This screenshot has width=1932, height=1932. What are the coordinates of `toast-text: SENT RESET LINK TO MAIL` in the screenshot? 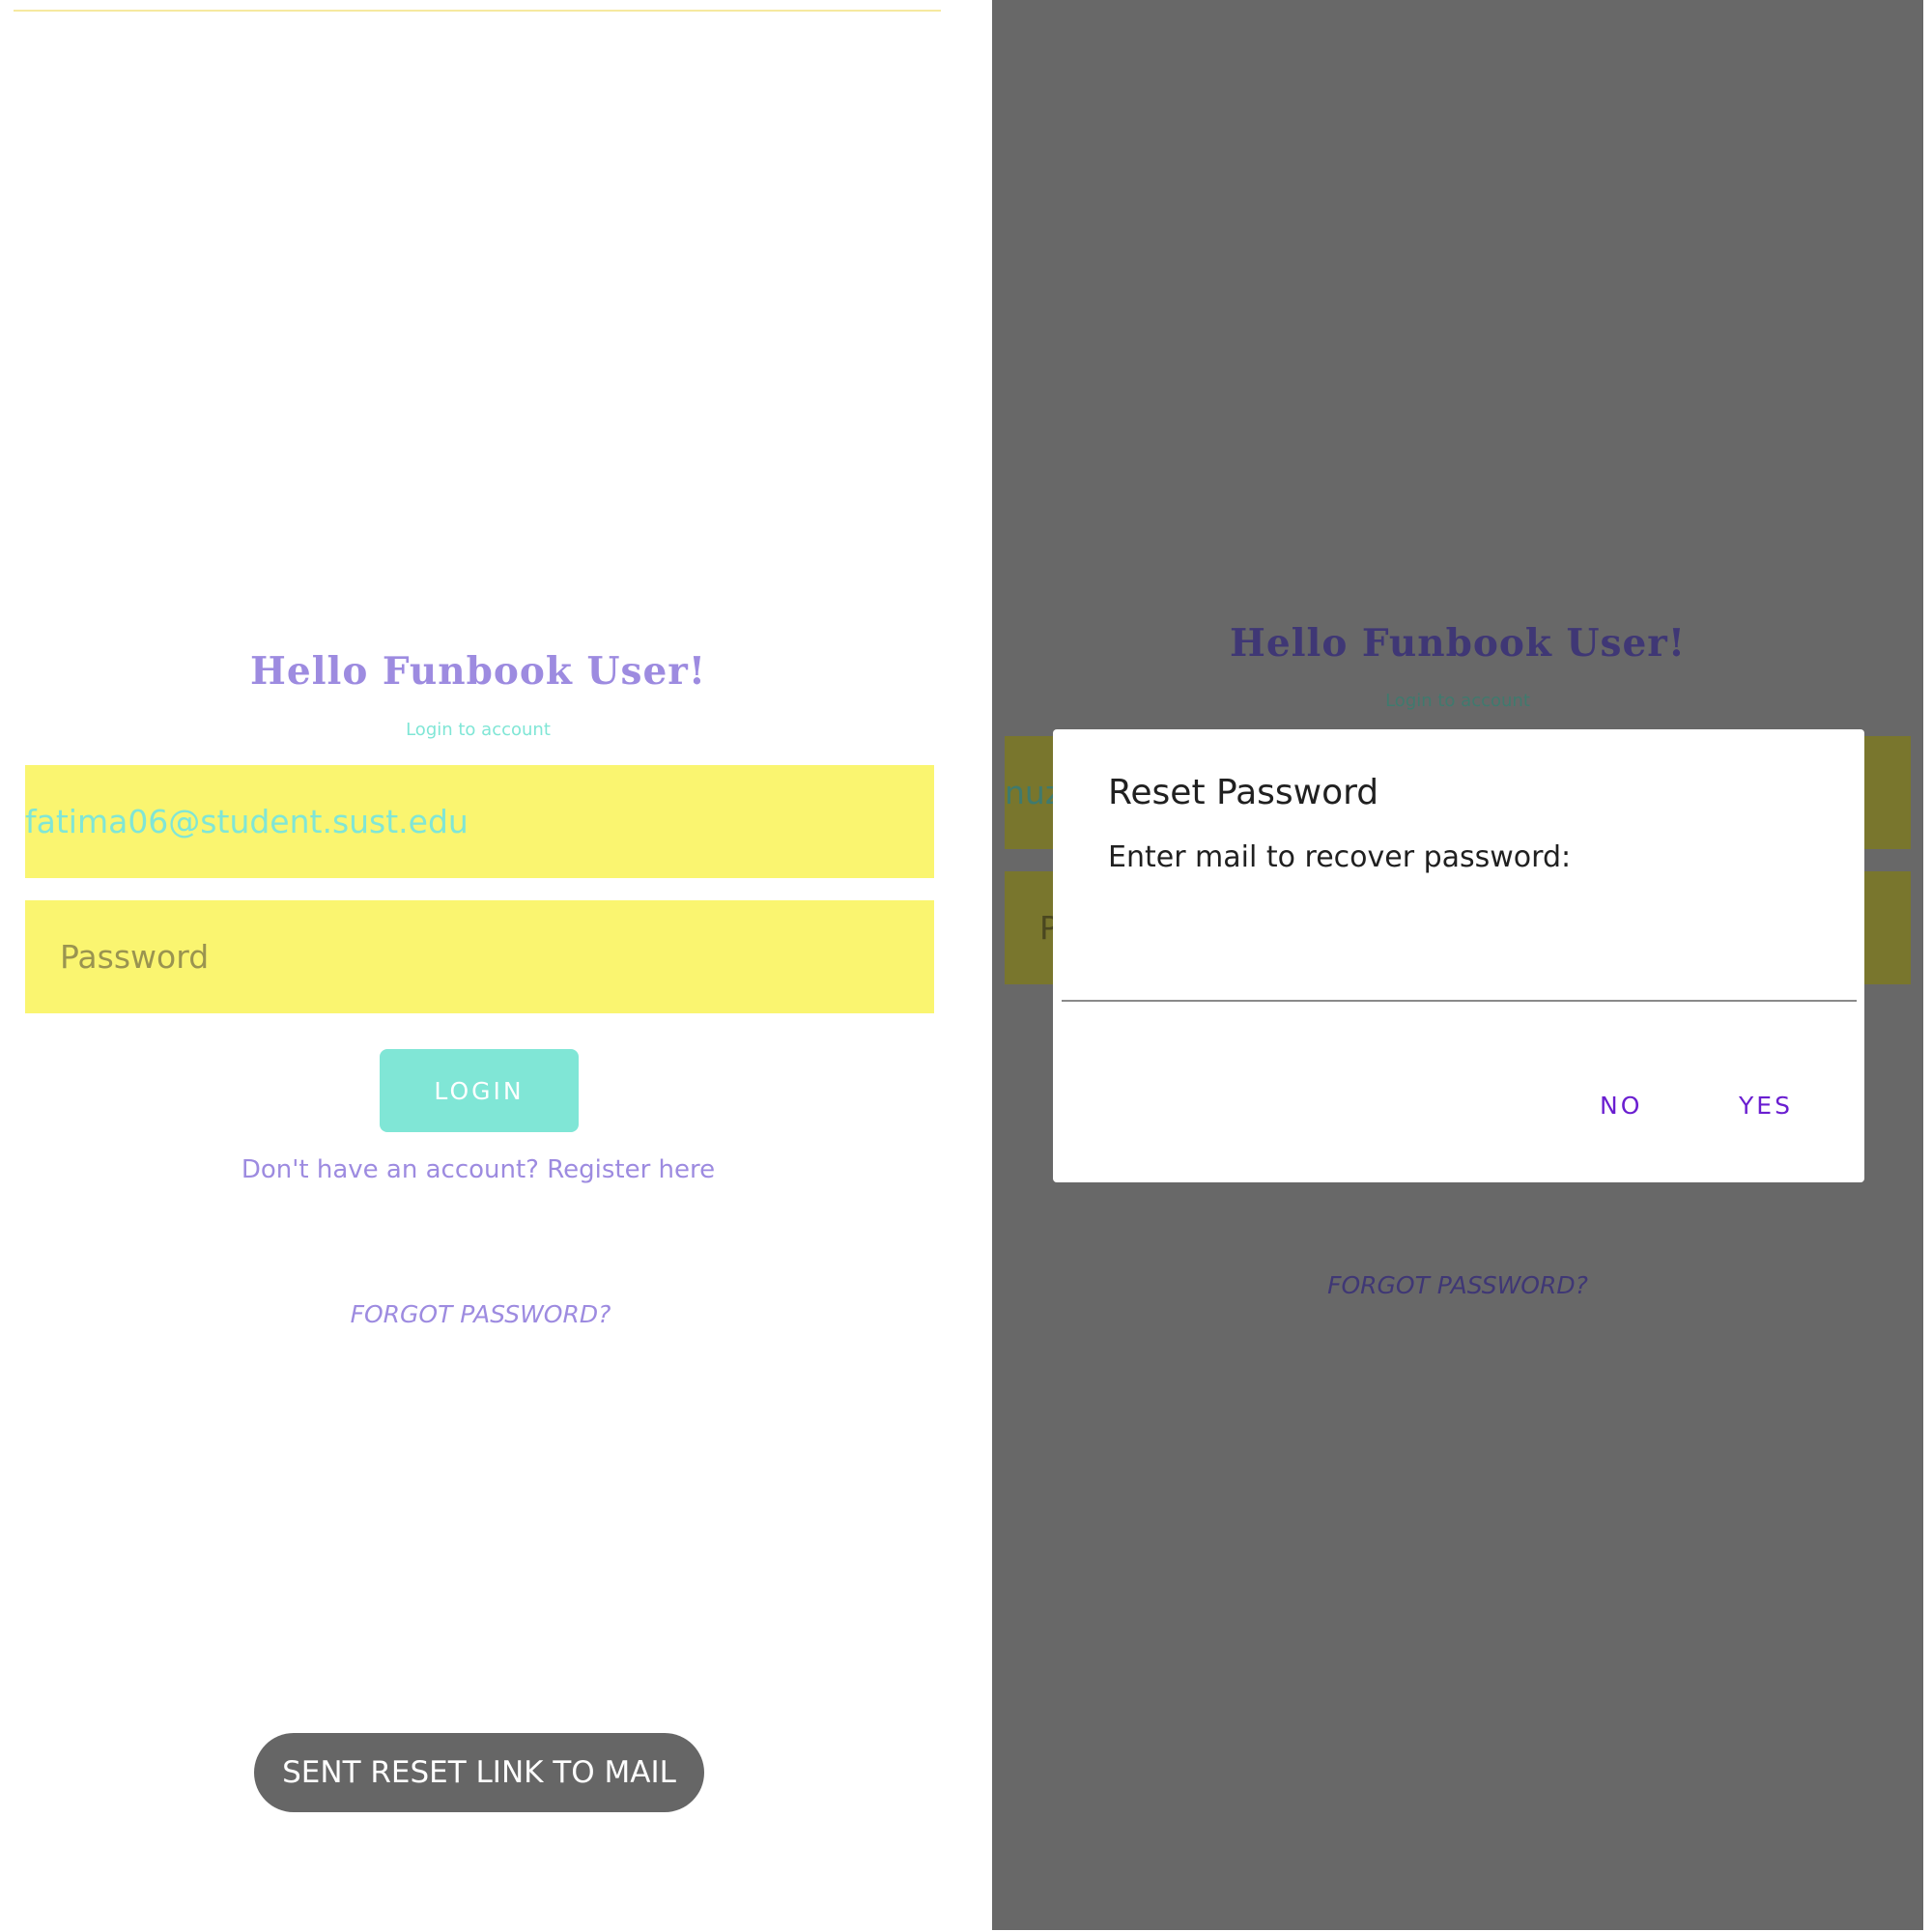 It's located at (479, 1772).